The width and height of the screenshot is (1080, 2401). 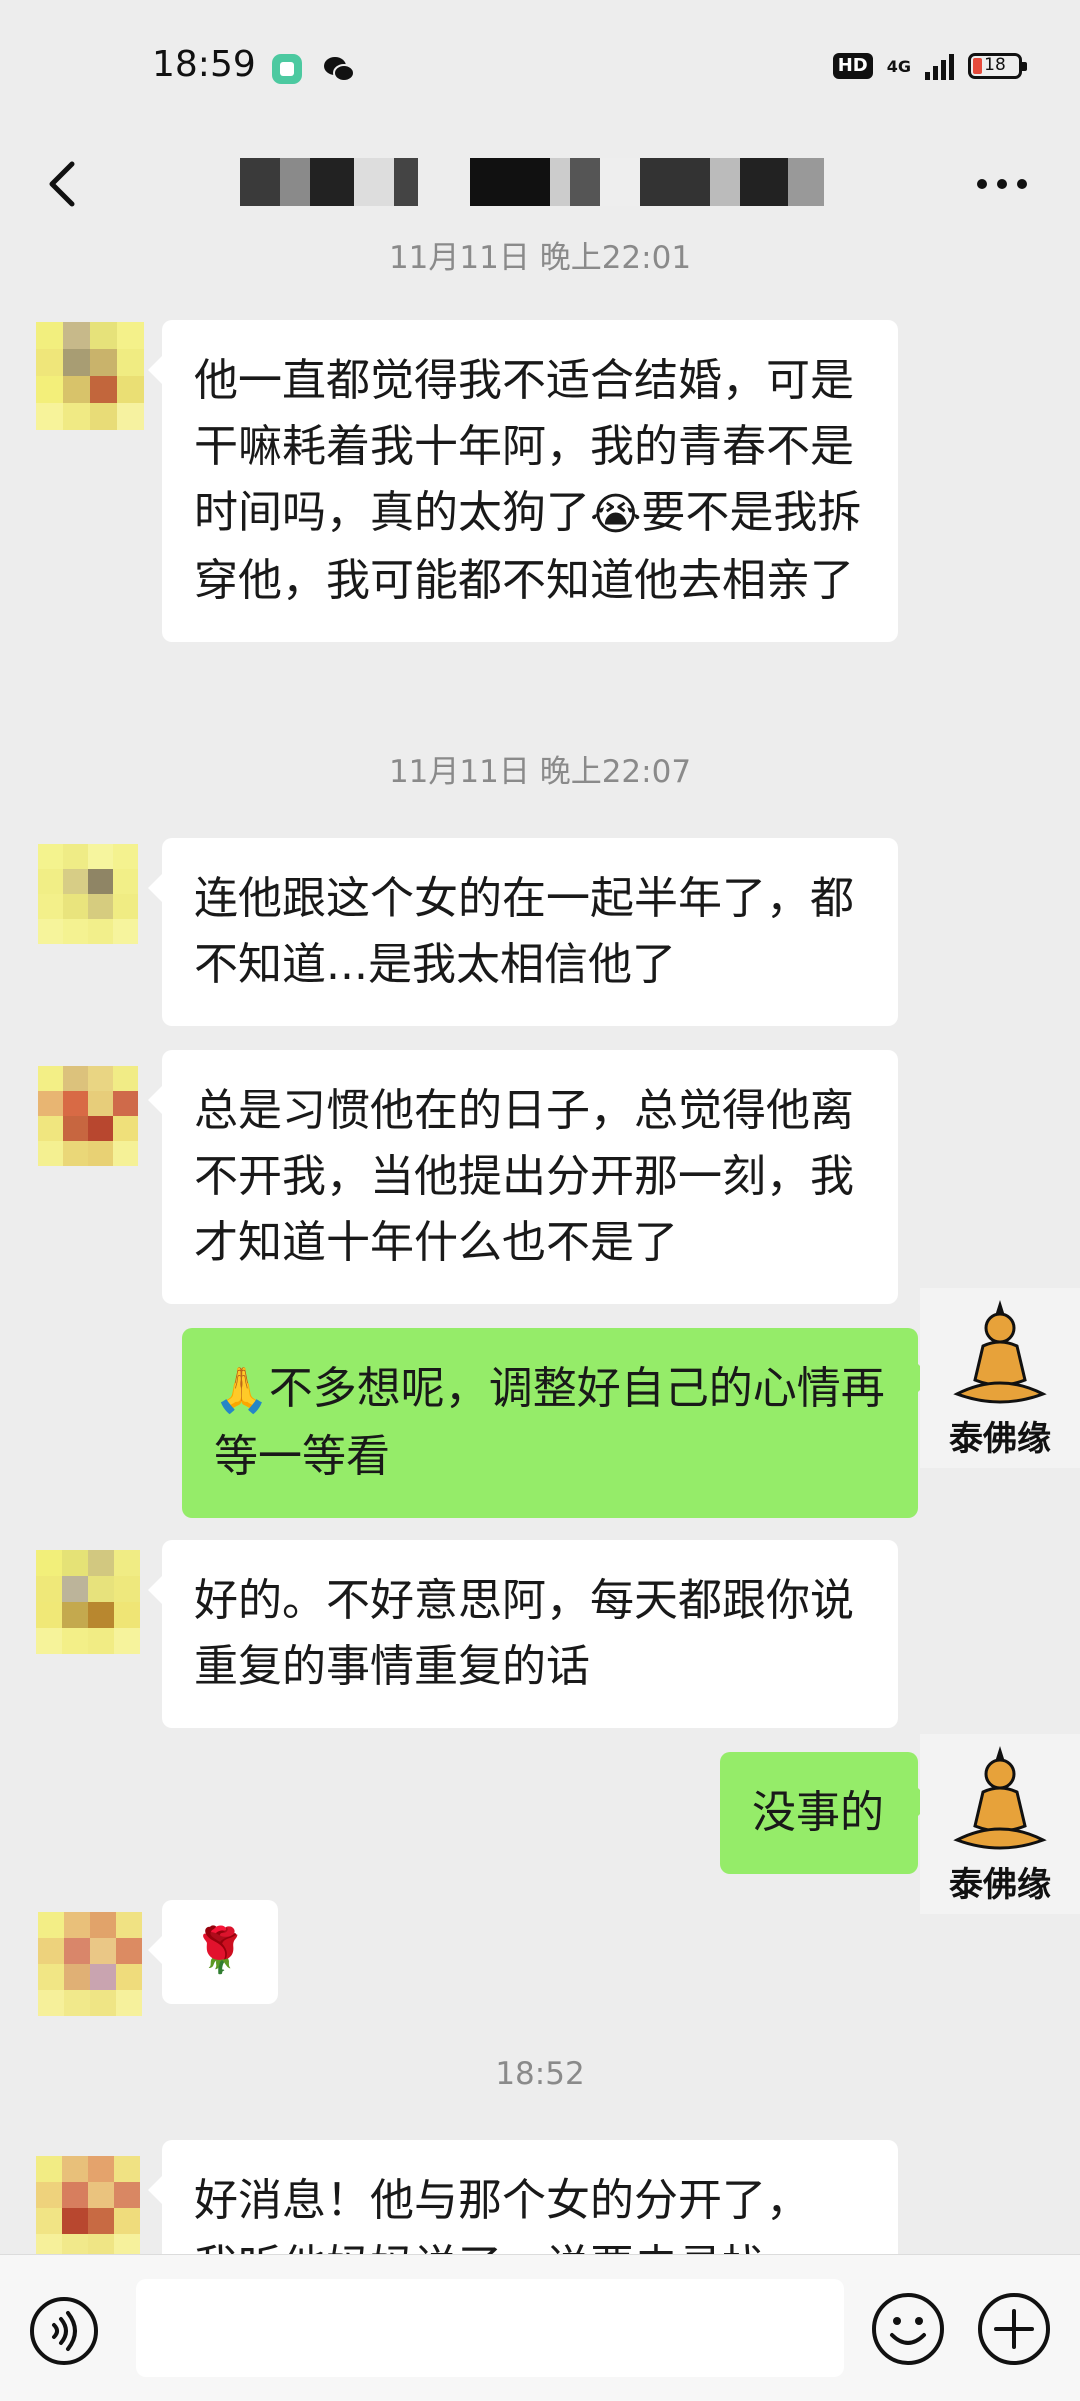 What do you see at coordinates (549, 1422) in the screenshot?
I see `message-text: 不多想呢，调整好自己的心情再等一等看` at bounding box center [549, 1422].